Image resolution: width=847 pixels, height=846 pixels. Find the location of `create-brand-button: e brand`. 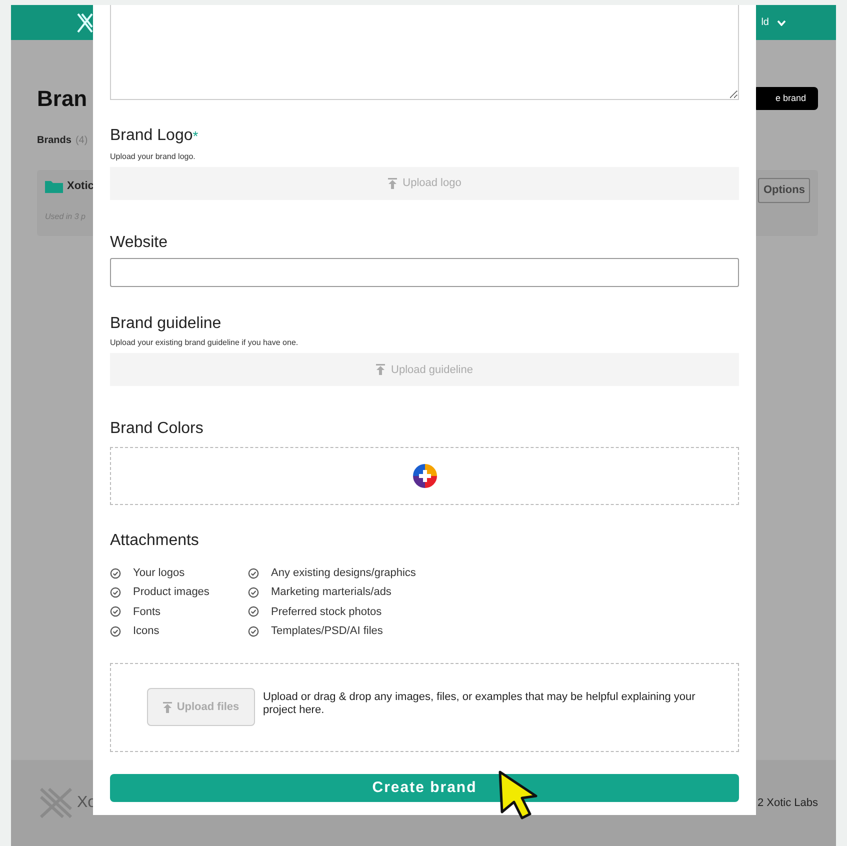

create-brand-button: e brand is located at coordinates (785, 98).